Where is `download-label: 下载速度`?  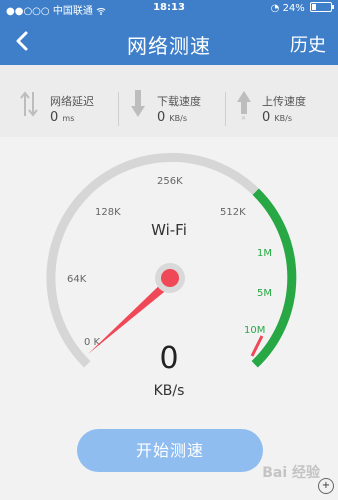
download-label: 下载速度 is located at coordinates (179, 101).